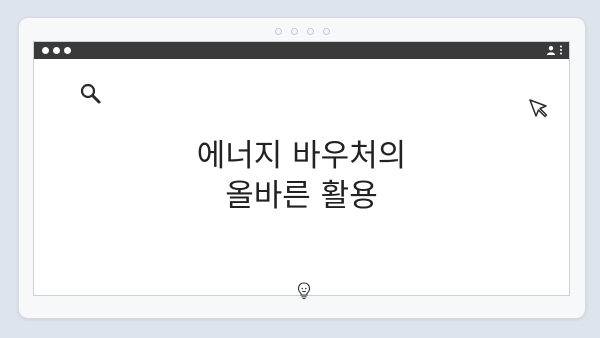 The image size is (600, 338). Describe the element at coordinates (90, 93) in the screenshot. I see `search-icon` at that location.